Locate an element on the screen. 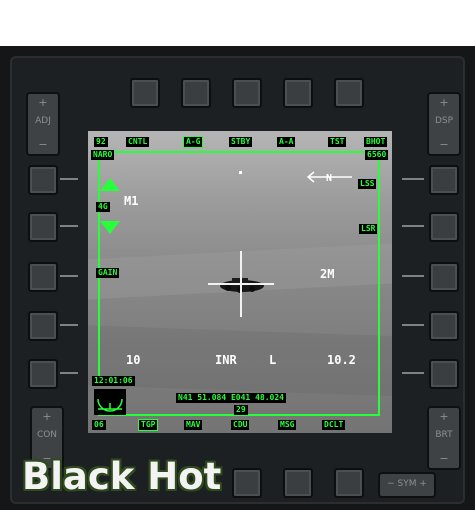 The width and height of the screenshot is (475, 510). dsp-minus: − is located at coordinates (444, 144).